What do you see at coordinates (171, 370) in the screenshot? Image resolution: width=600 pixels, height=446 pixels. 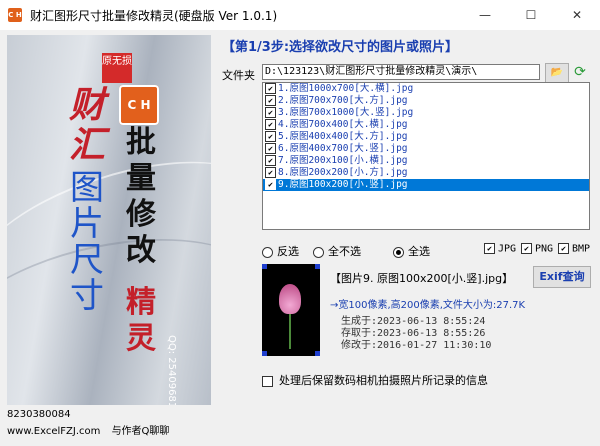 I see `banner-qq-number: QQ: 254096810` at bounding box center [171, 370].